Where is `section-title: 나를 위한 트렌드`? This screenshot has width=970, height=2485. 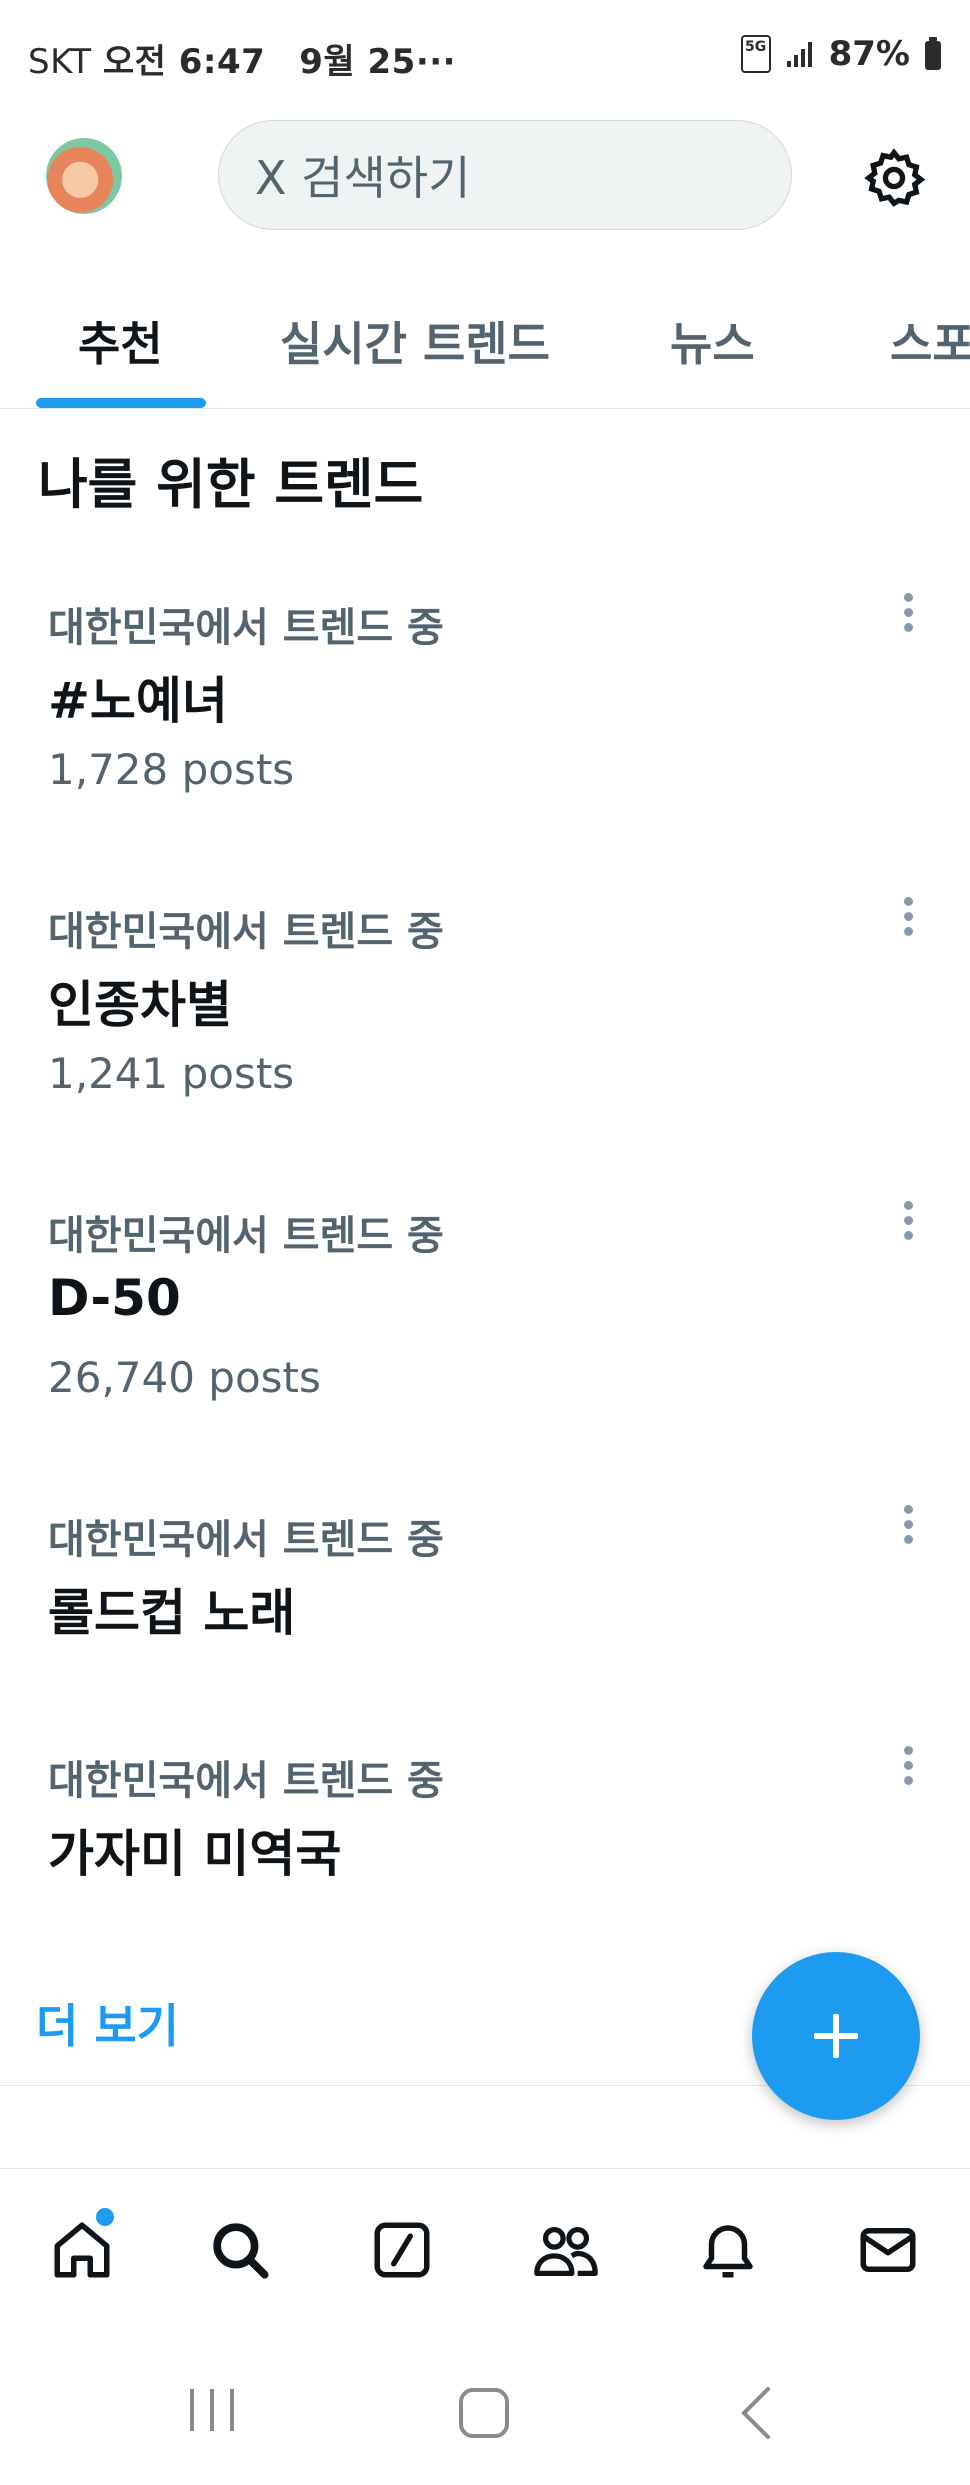 section-title: 나를 위한 트렌드 is located at coordinates (231, 484).